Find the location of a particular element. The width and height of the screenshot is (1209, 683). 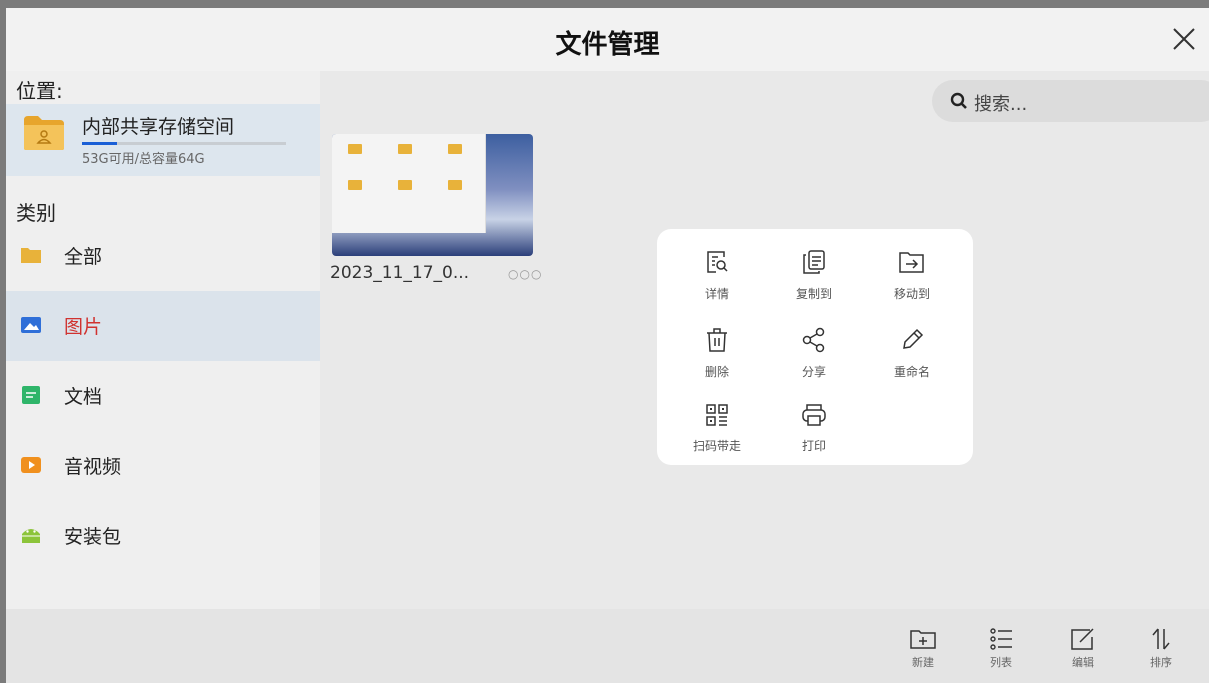

category-label: 文档 is located at coordinates (83, 397).